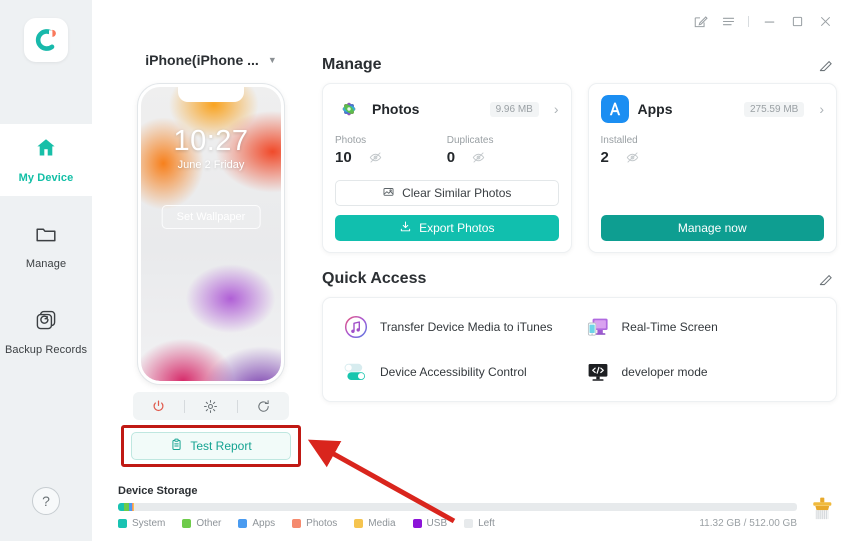 Image resolution: width=853 pixels, height=541 pixels. What do you see at coordinates (351, 140) in the screenshot?
I see `stat-label: Photos` at bounding box center [351, 140].